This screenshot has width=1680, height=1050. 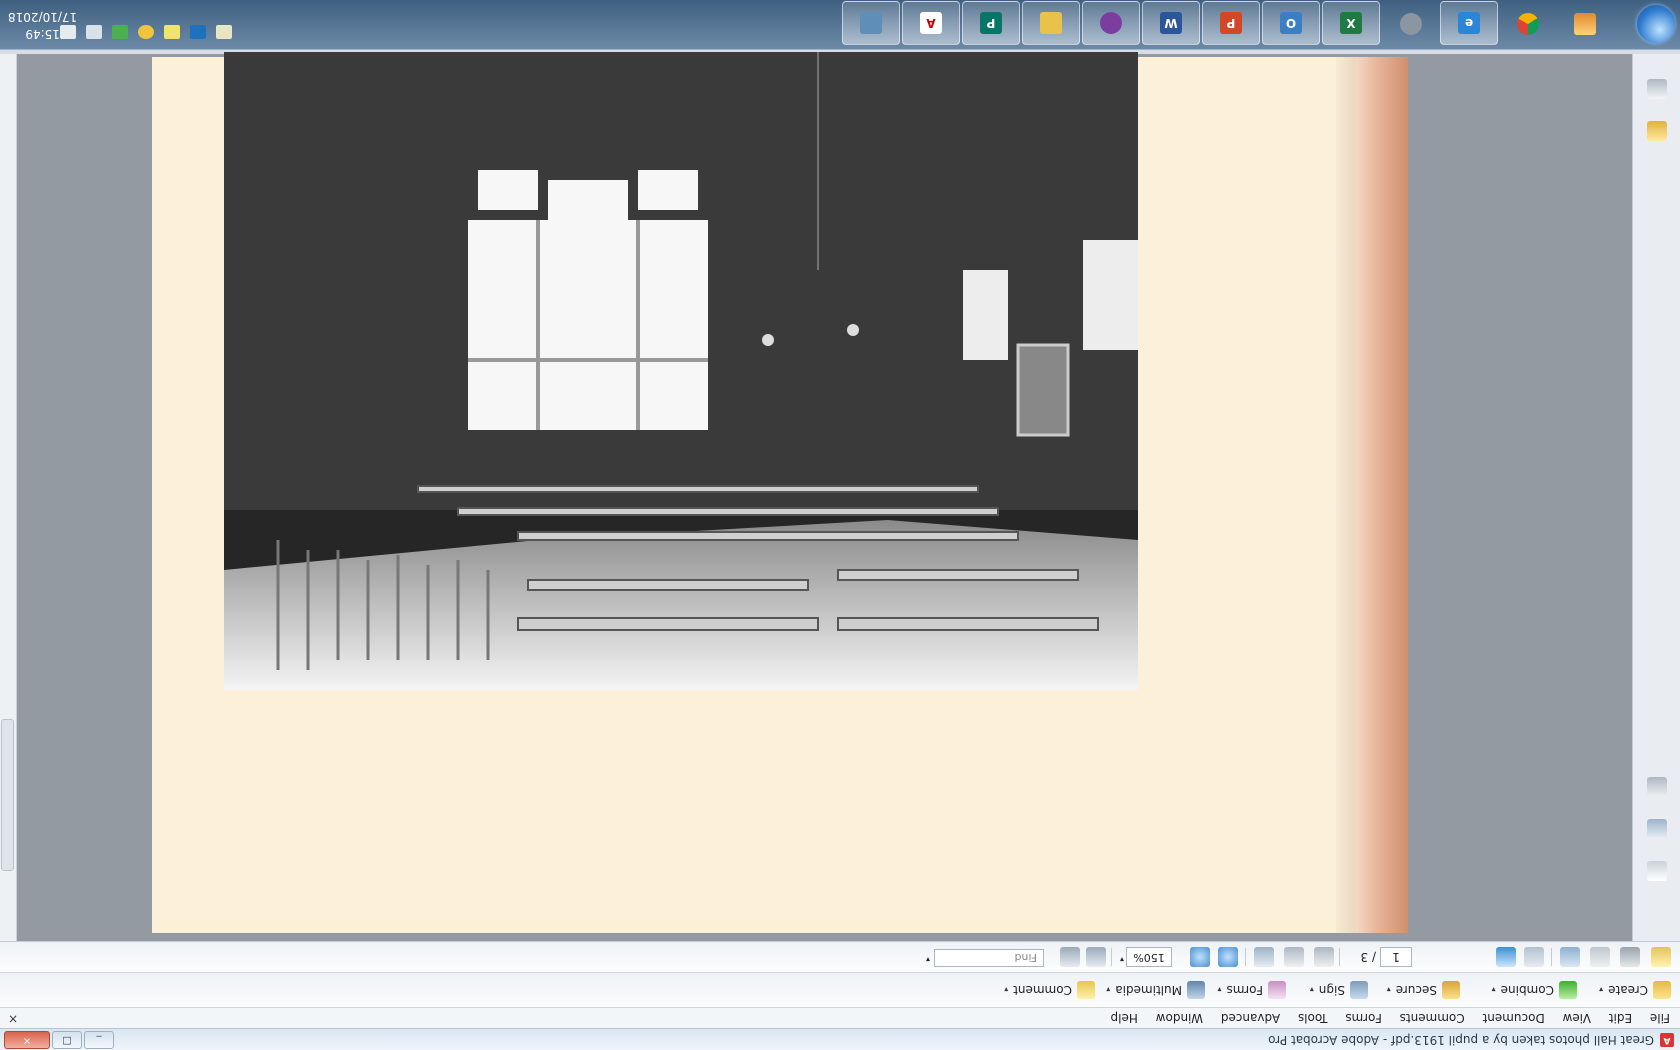 I want to click on screen-icon, so click(x=871, y=23).